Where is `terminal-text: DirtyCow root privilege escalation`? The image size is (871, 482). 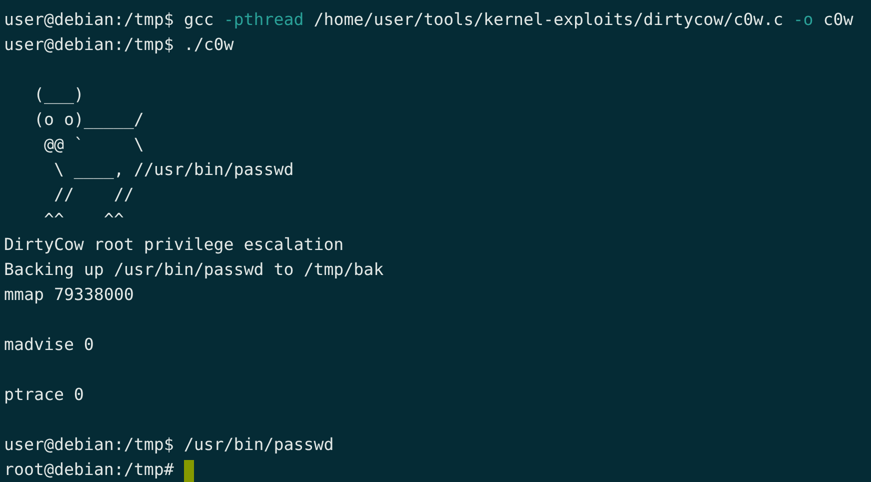 terminal-text: DirtyCow root privilege escalation is located at coordinates (174, 245).